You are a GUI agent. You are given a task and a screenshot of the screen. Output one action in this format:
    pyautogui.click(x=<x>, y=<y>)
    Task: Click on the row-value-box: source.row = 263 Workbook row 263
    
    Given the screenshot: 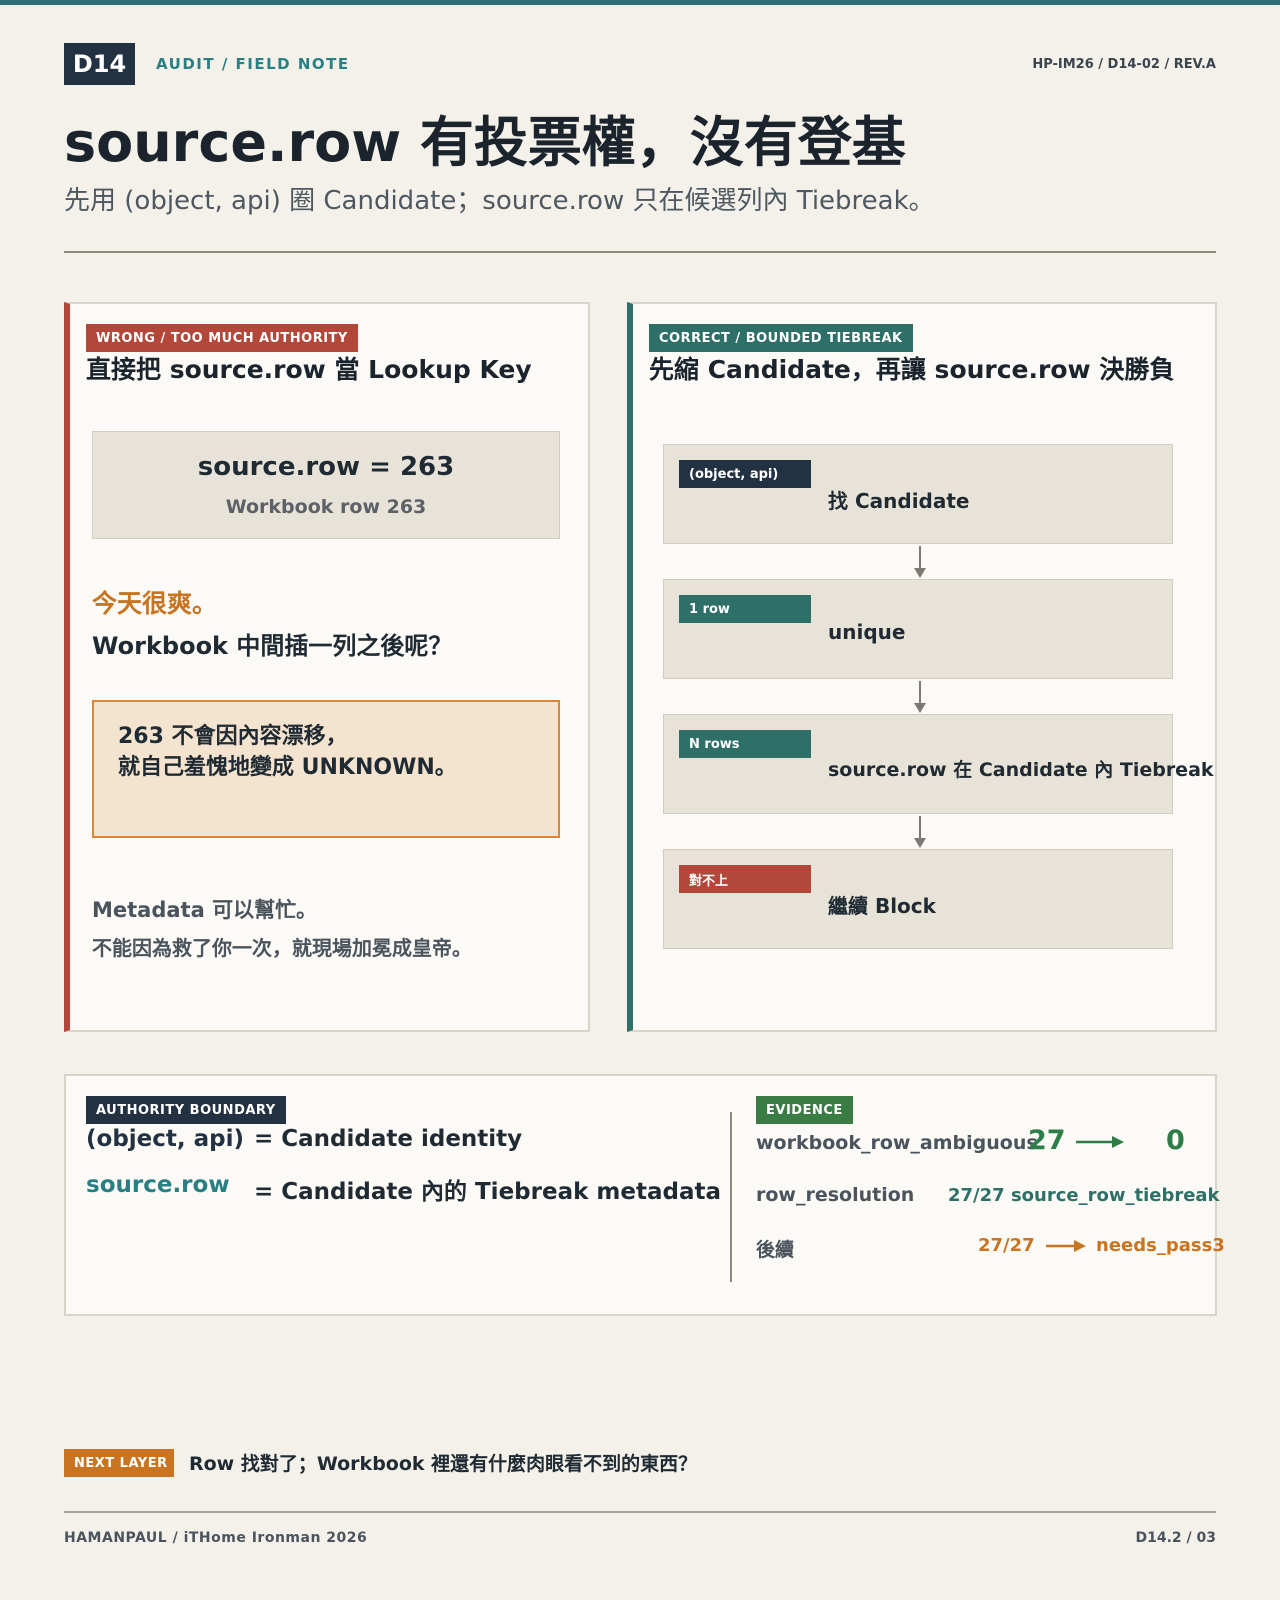 What is the action you would take?
    pyautogui.click(x=326, y=485)
    